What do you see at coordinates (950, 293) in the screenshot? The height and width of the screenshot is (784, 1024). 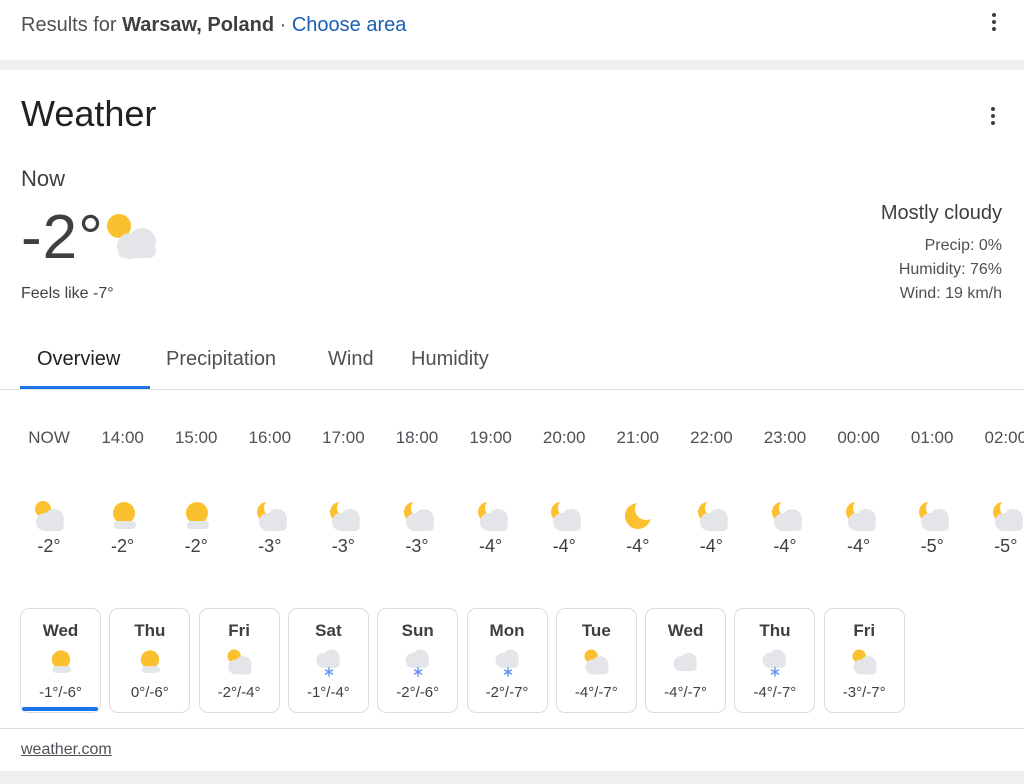 I see `wind-stat: Wind: 19 km/h` at bounding box center [950, 293].